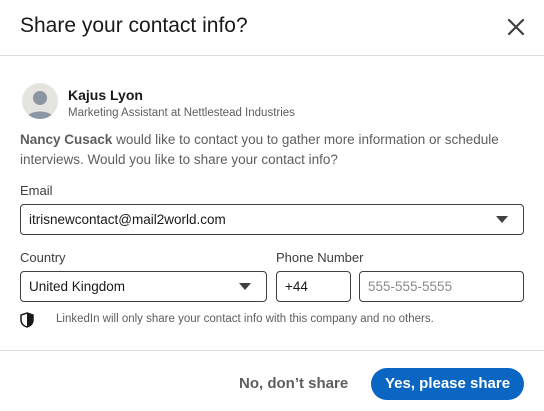 Image resolution: width=544 pixels, height=411 pixels. What do you see at coordinates (447, 384) in the screenshot?
I see `accept-button: Yes, please share` at bounding box center [447, 384].